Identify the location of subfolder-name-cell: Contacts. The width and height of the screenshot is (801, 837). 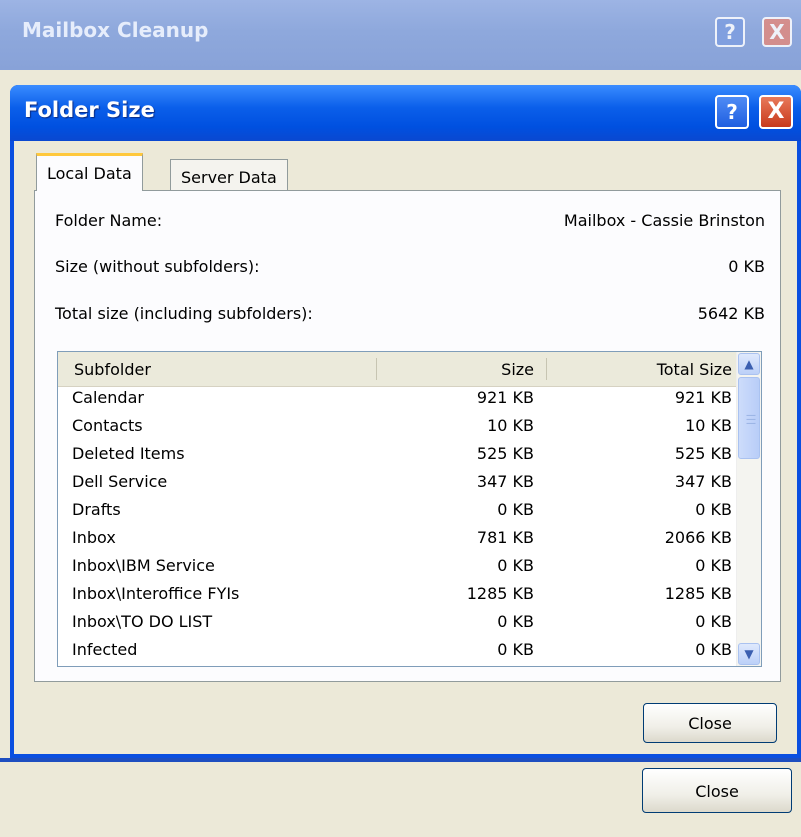
(107, 425).